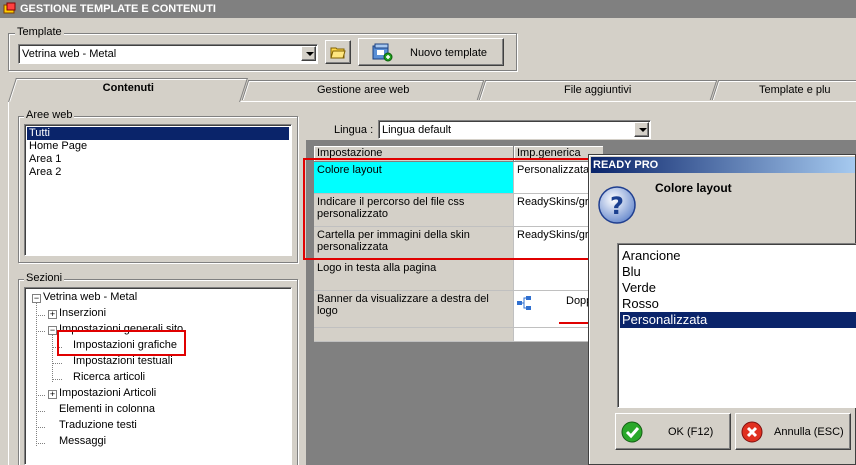 This screenshot has height=465, width=856. I want to click on list-item: Area 1, so click(158, 159).